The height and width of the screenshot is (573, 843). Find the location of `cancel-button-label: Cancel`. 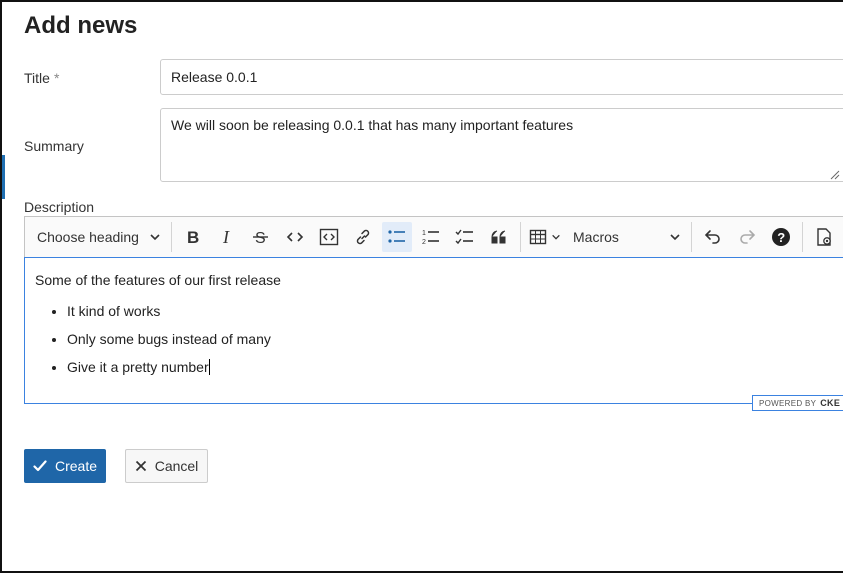

cancel-button-label: Cancel is located at coordinates (176, 466).